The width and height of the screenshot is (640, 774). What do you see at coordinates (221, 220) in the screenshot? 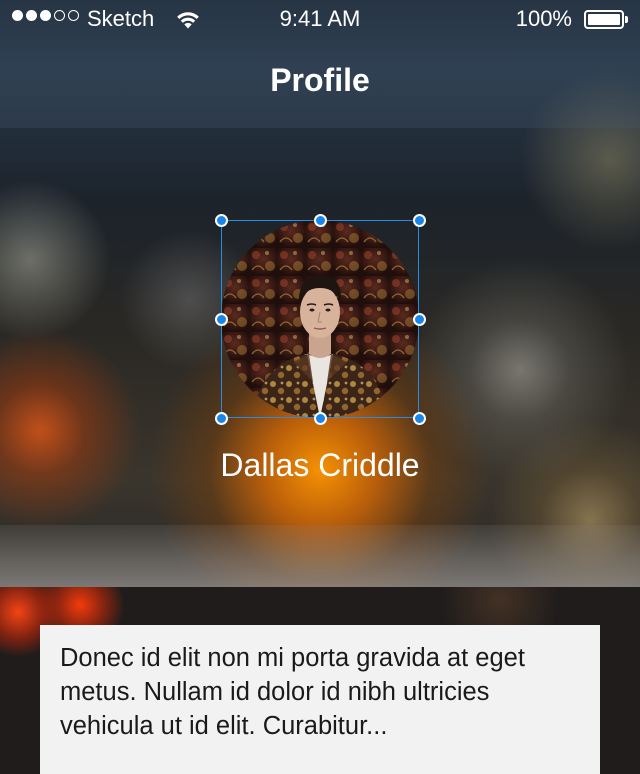
I see `resize-handle-top-left` at bounding box center [221, 220].